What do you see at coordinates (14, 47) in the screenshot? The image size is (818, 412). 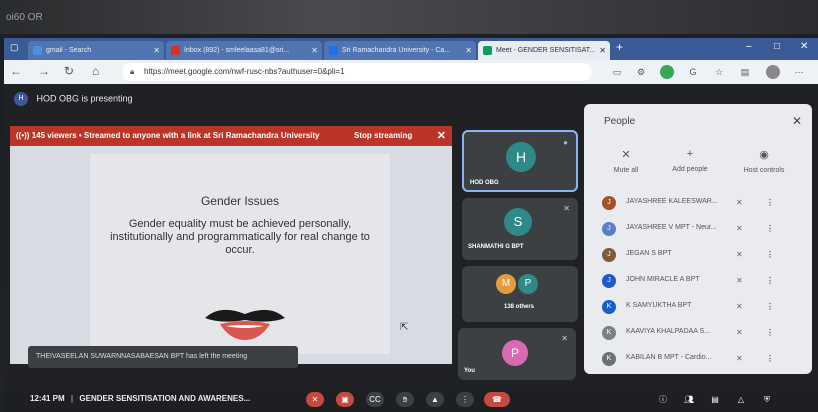 I see `tab-actions-icon: ▢` at bounding box center [14, 47].